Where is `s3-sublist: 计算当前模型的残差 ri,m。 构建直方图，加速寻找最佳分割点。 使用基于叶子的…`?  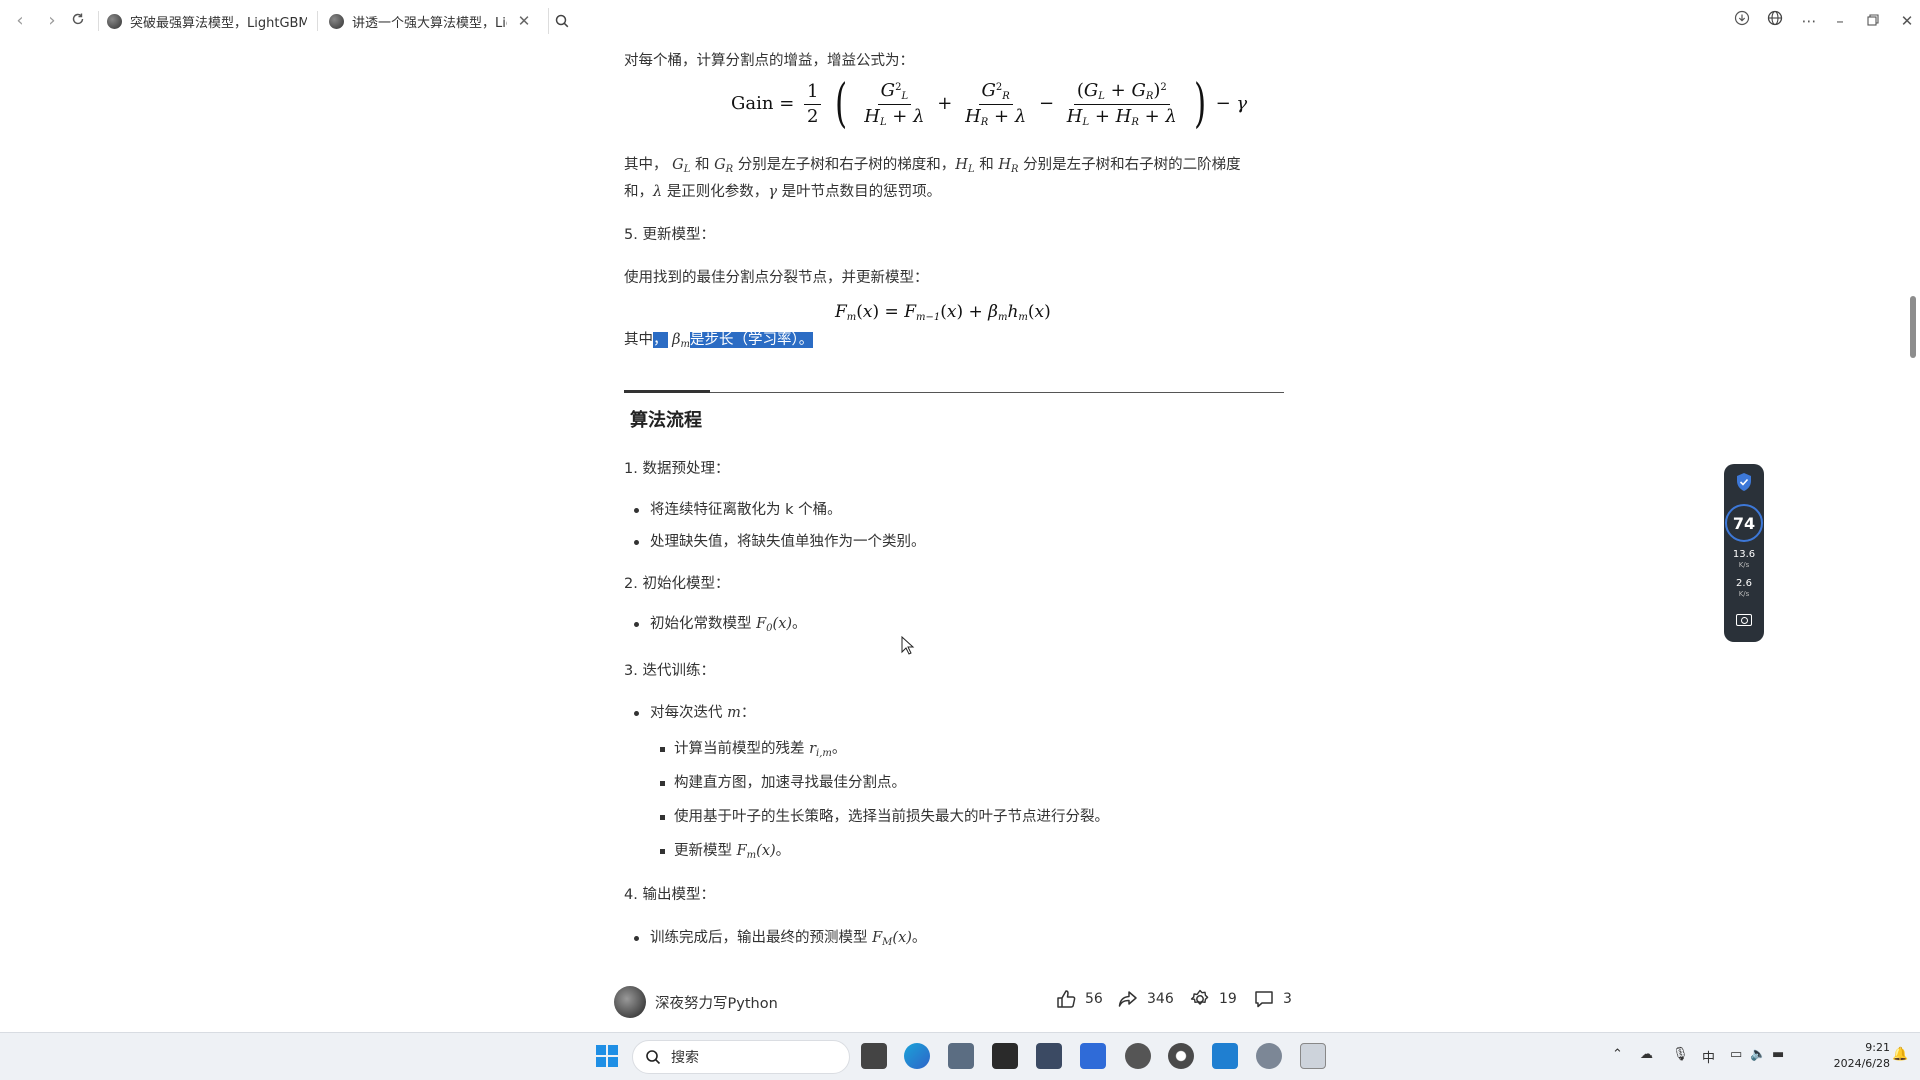 s3-sublist: 计算当前模型的残差 ri,m。 构建直方图，加速寻找最佳分割点。 使用基于叶子的… is located at coordinates (866, 800).